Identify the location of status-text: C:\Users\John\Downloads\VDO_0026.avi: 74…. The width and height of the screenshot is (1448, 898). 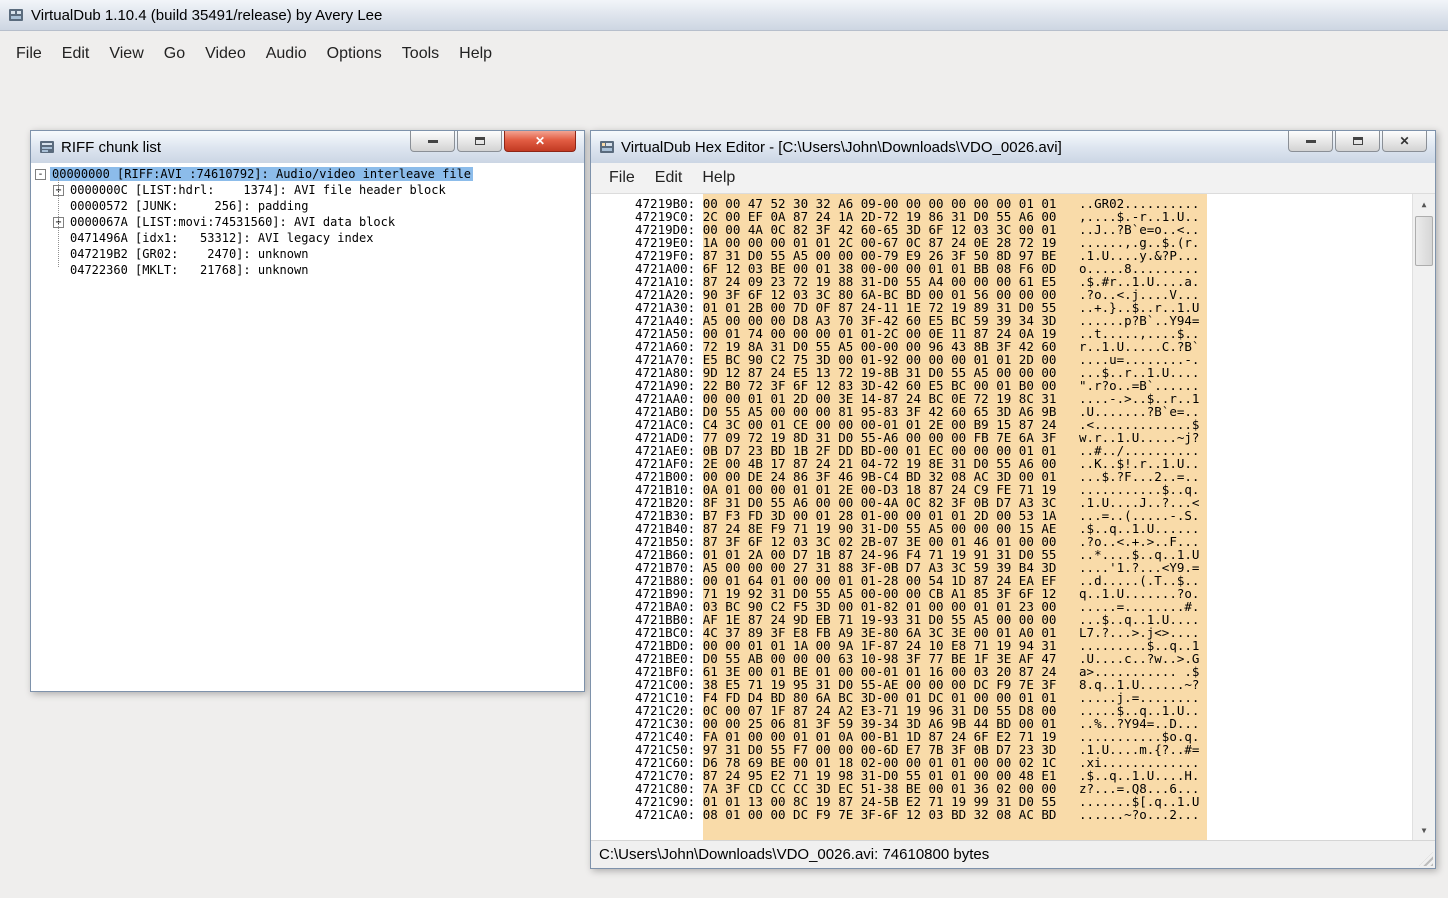
(794, 854).